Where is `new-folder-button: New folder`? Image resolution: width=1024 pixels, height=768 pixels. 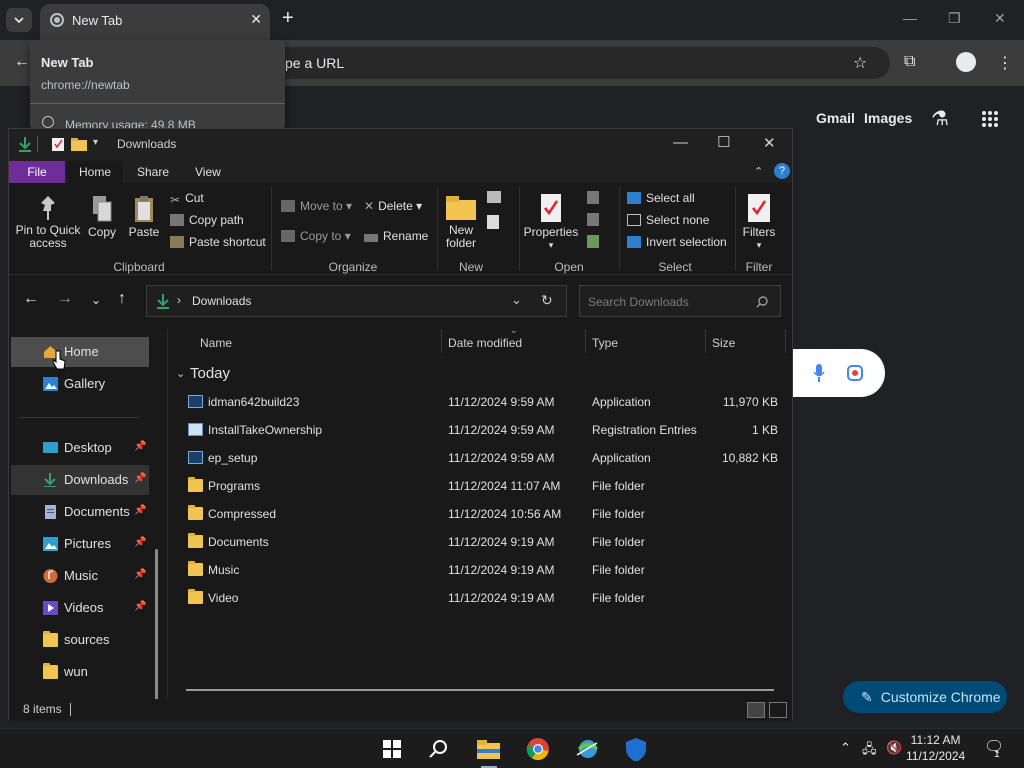
new-folder-button: New folder is located at coordinates (461, 222).